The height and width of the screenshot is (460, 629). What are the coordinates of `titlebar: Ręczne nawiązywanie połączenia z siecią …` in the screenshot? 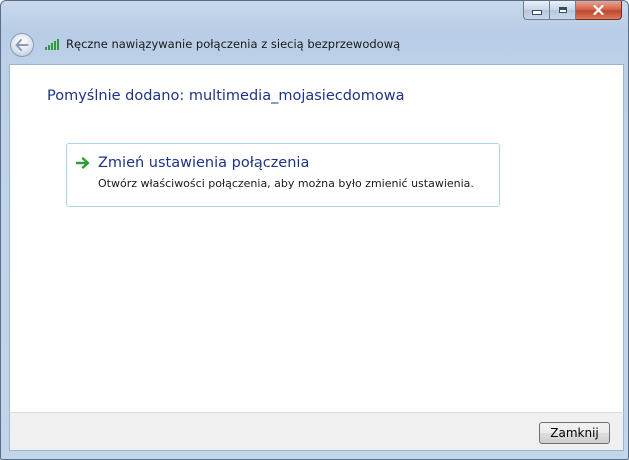 It's located at (314, 43).